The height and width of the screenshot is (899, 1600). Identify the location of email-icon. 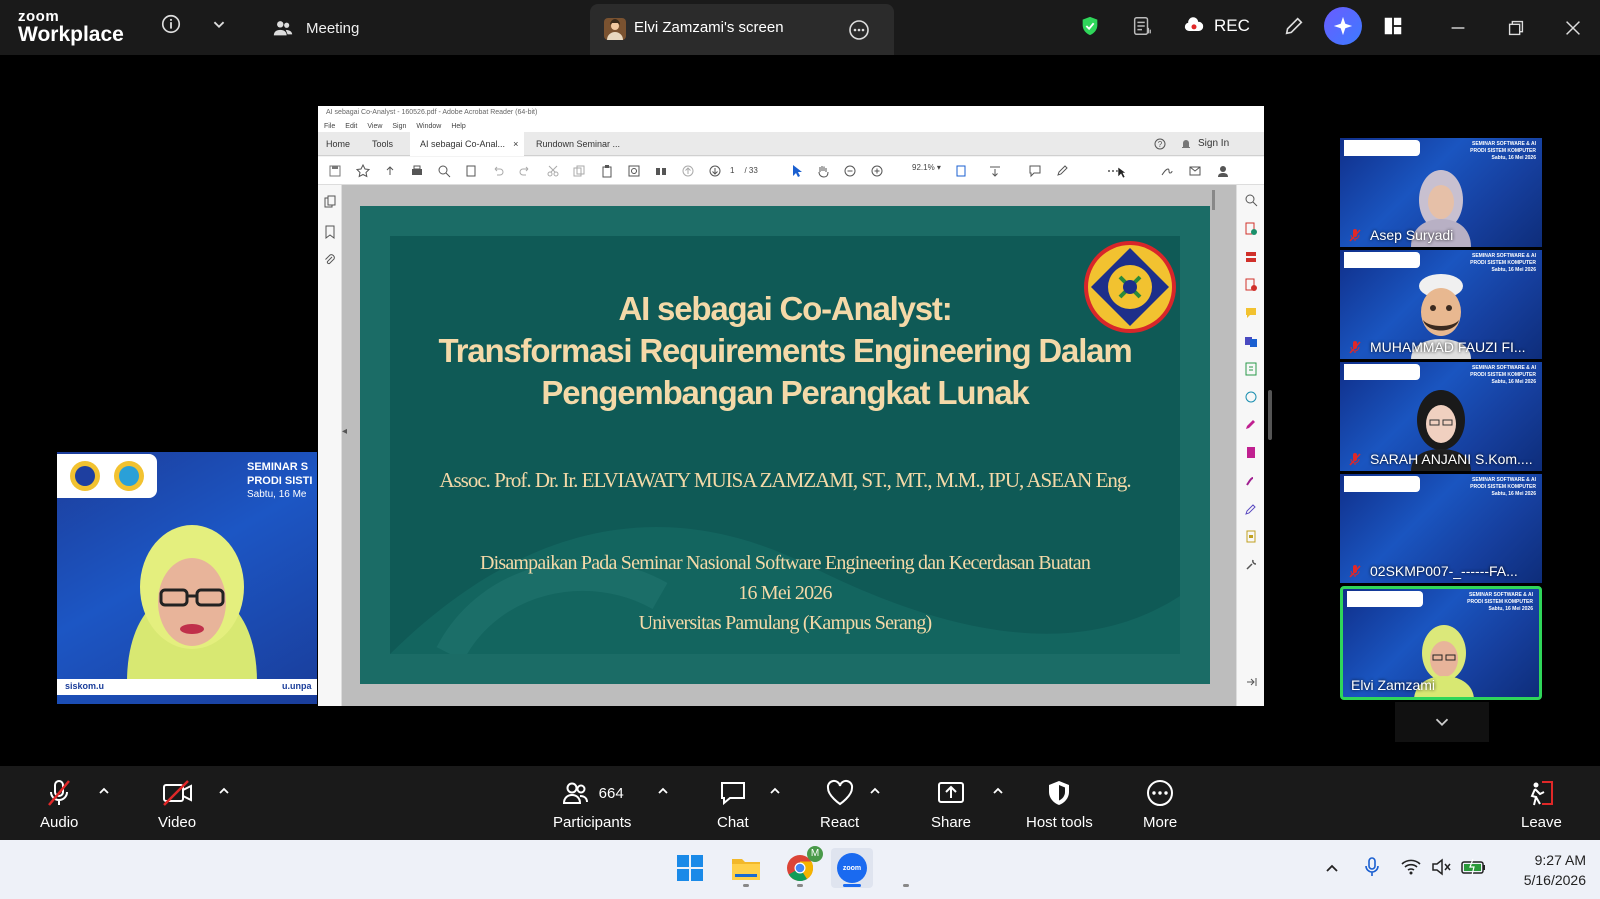
(1195, 171).